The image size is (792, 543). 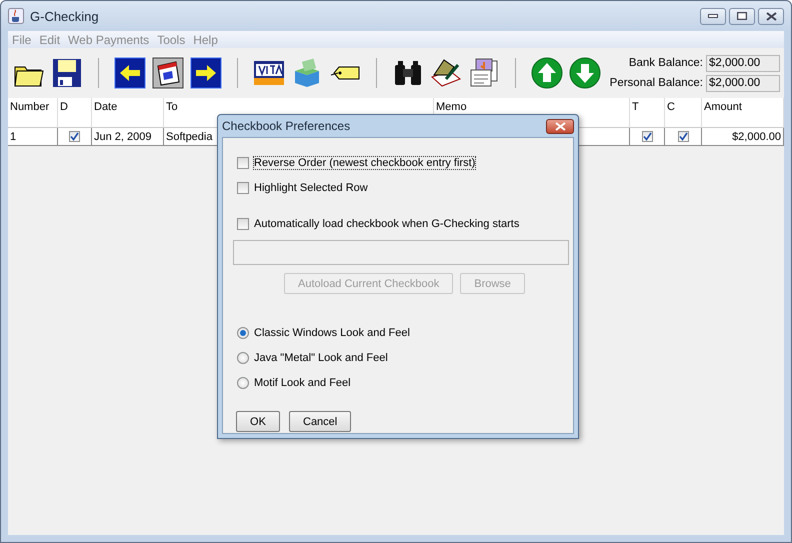 What do you see at coordinates (311, 188) in the screenshot?
I see `option-label: Highlight Selected Row` at bounding box center [311, 188].